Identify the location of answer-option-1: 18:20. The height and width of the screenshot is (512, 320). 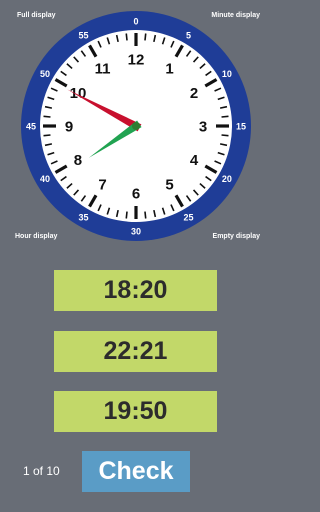
(135, 290).